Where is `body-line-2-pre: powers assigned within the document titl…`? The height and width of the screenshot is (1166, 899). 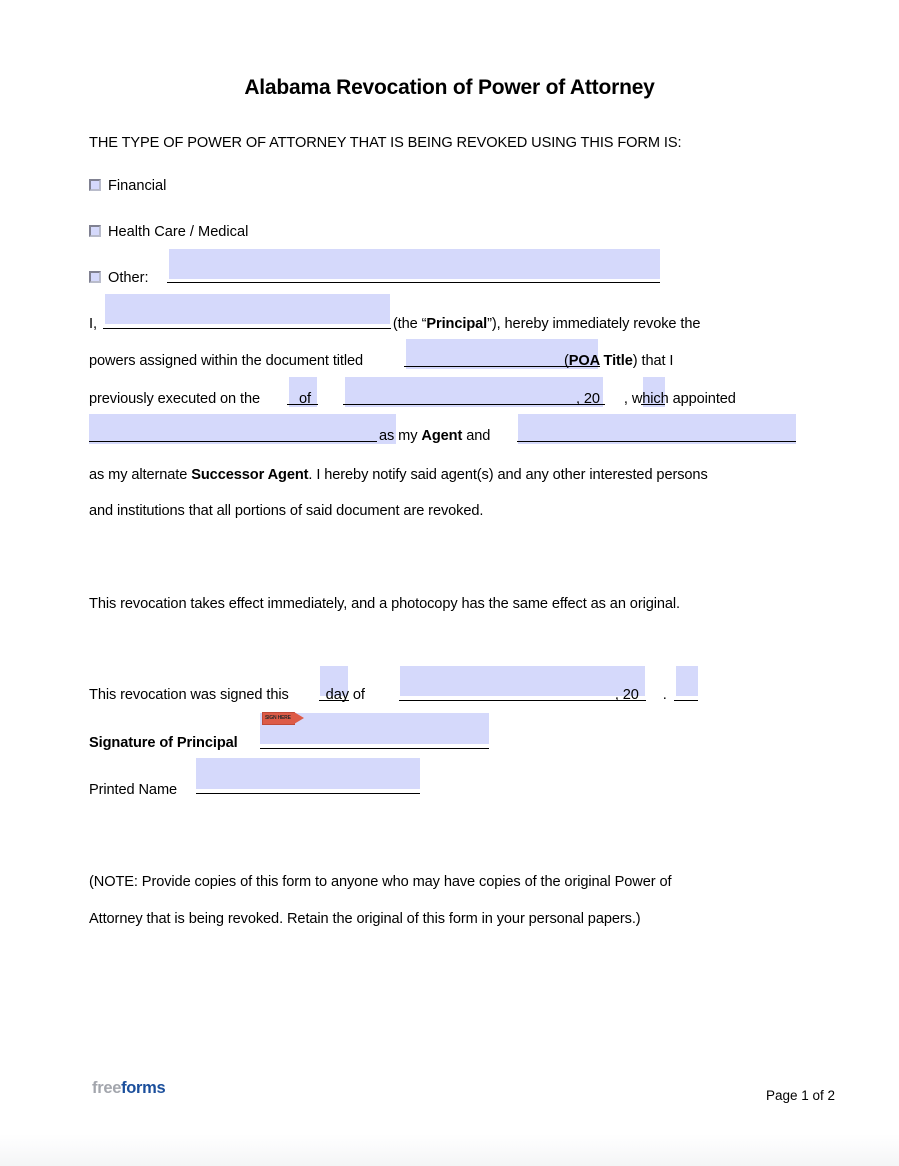 body-line-2-pre: powers assigned within the document titl… is located at coordinates (226, 361).